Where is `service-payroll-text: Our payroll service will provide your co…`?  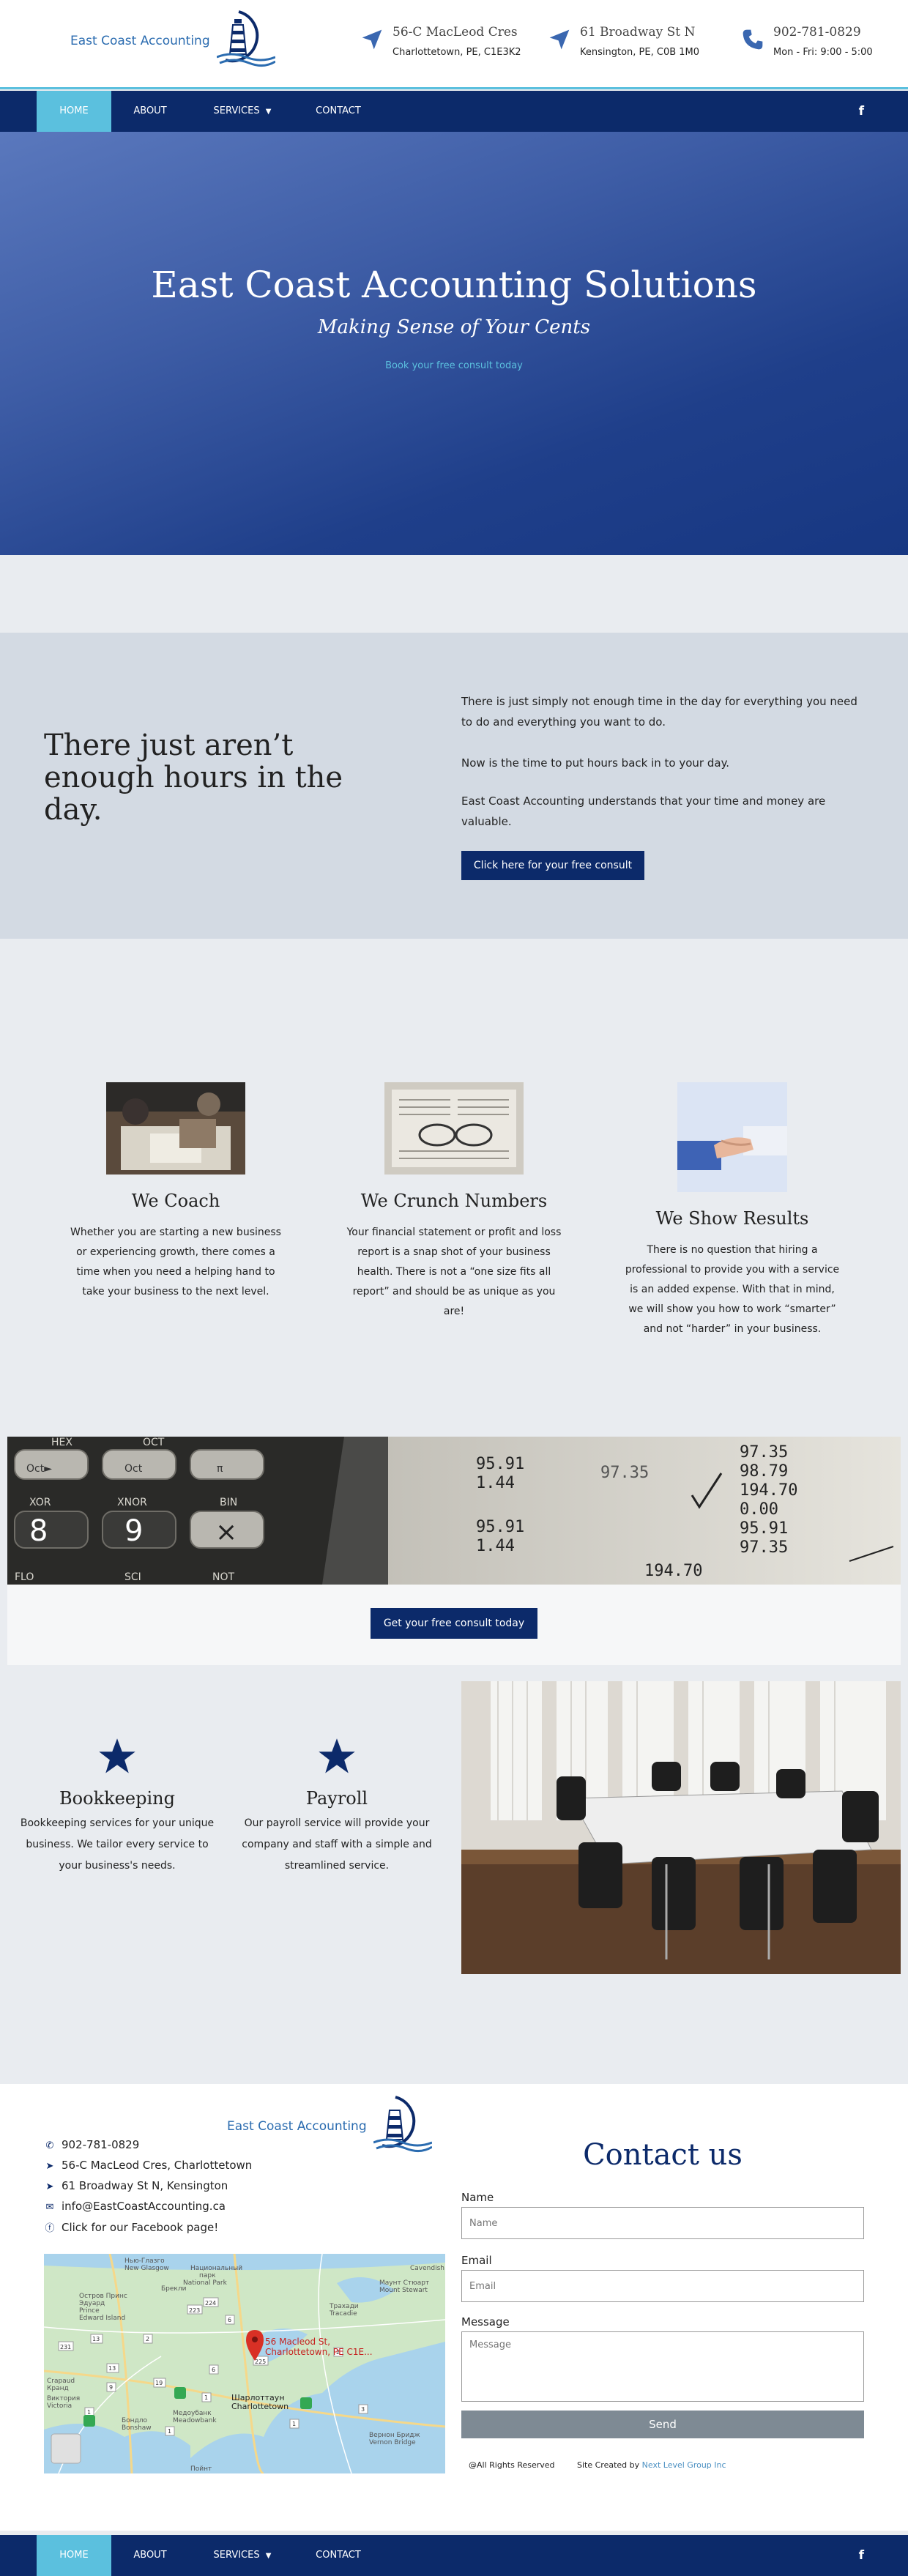 service-payroll-text: Our payroll service will provide your co… is located at coordinates (337, 1844).